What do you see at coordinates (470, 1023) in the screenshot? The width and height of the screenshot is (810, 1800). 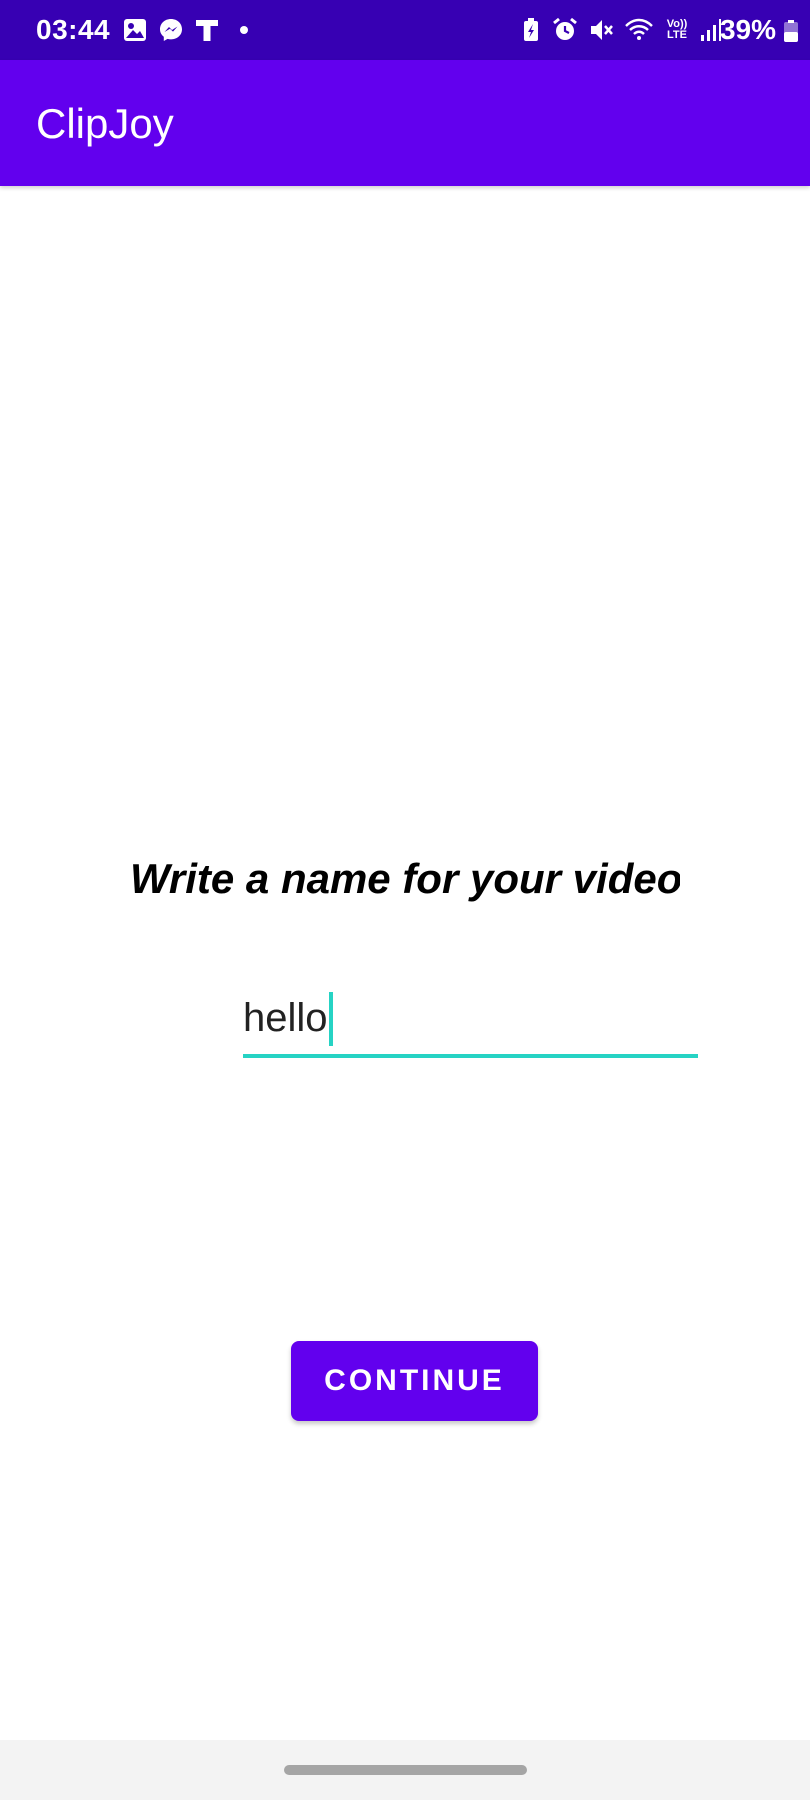 I see `video-name-field: hello` at bounding box center [470, 1023].